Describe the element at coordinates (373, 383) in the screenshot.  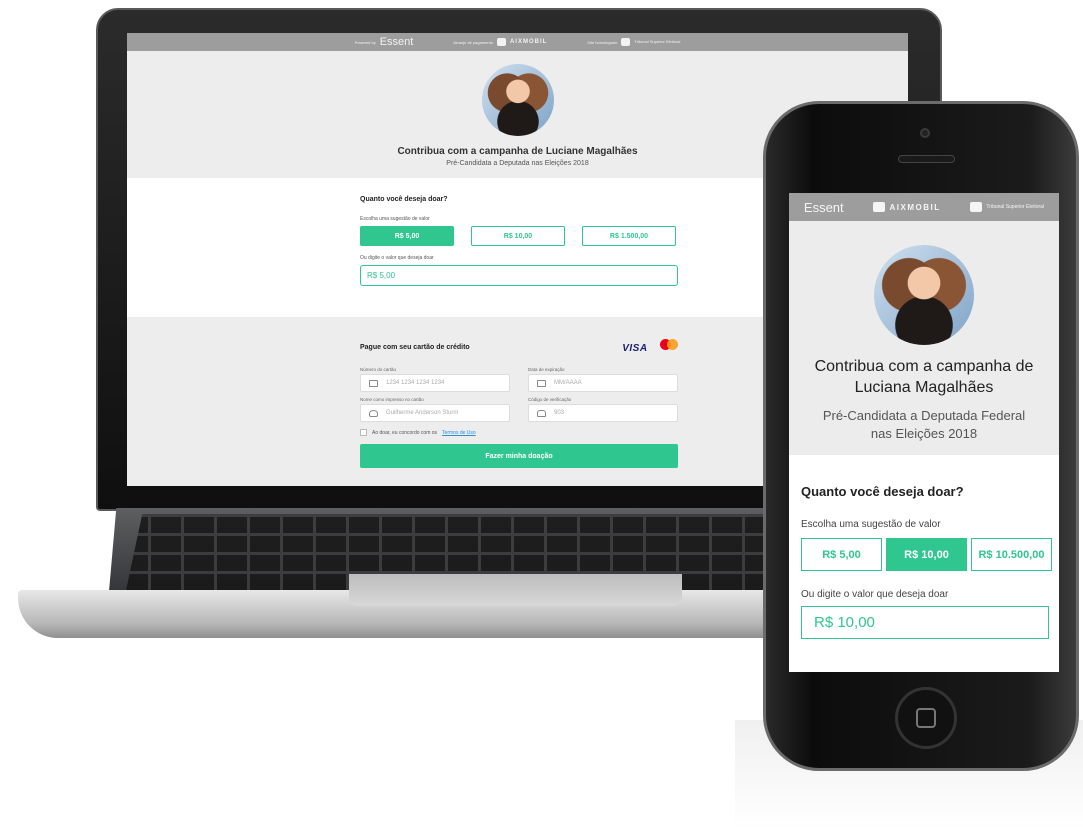
I see `credit-card-icon` at that location.